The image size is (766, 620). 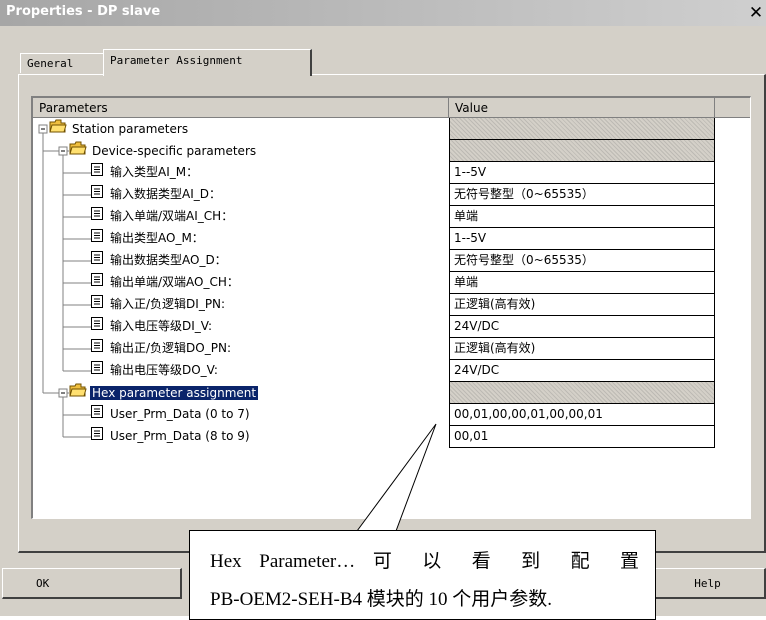 I want to click on tree-folder: Hex parameter assignment, so click(x=164, y=393).